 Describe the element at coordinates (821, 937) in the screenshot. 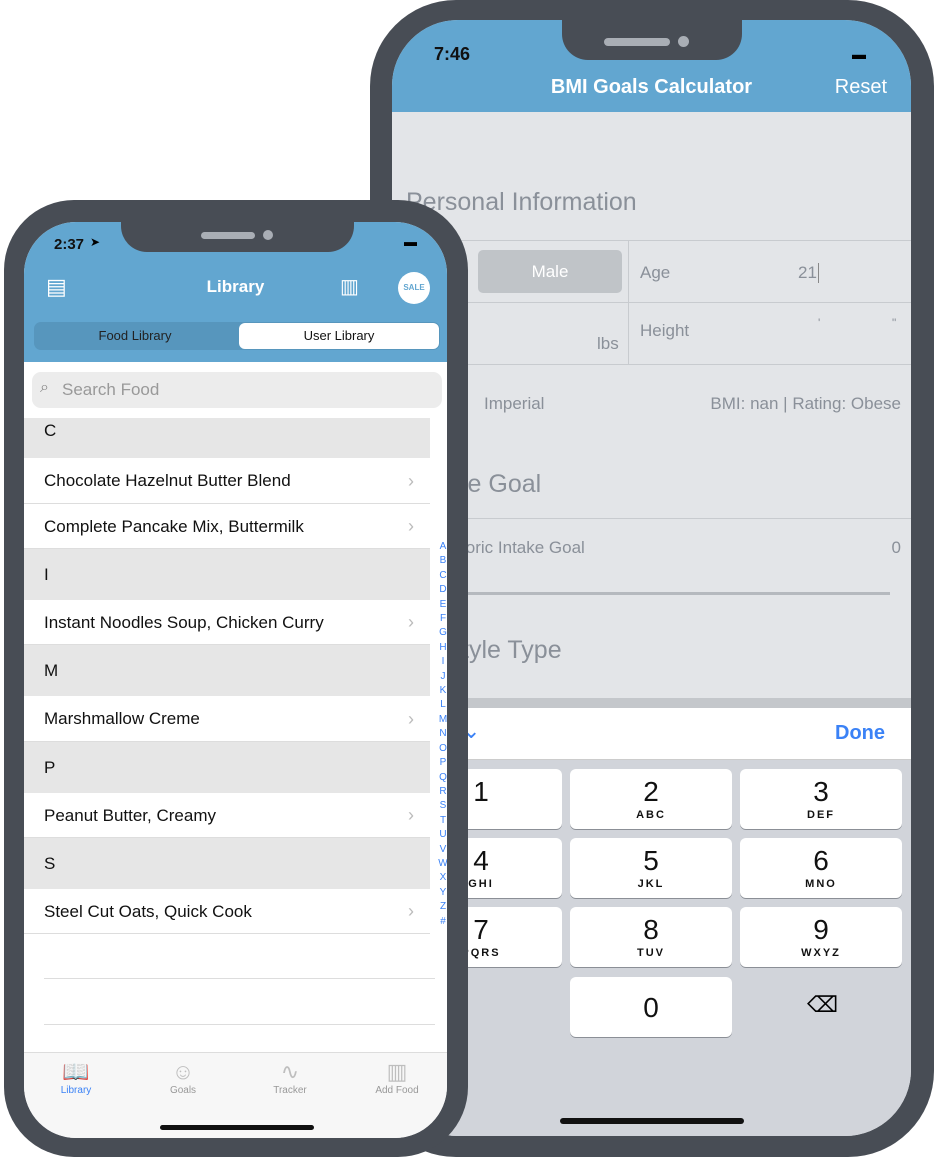

I see `key-9: 9 WXYZ` at that location.